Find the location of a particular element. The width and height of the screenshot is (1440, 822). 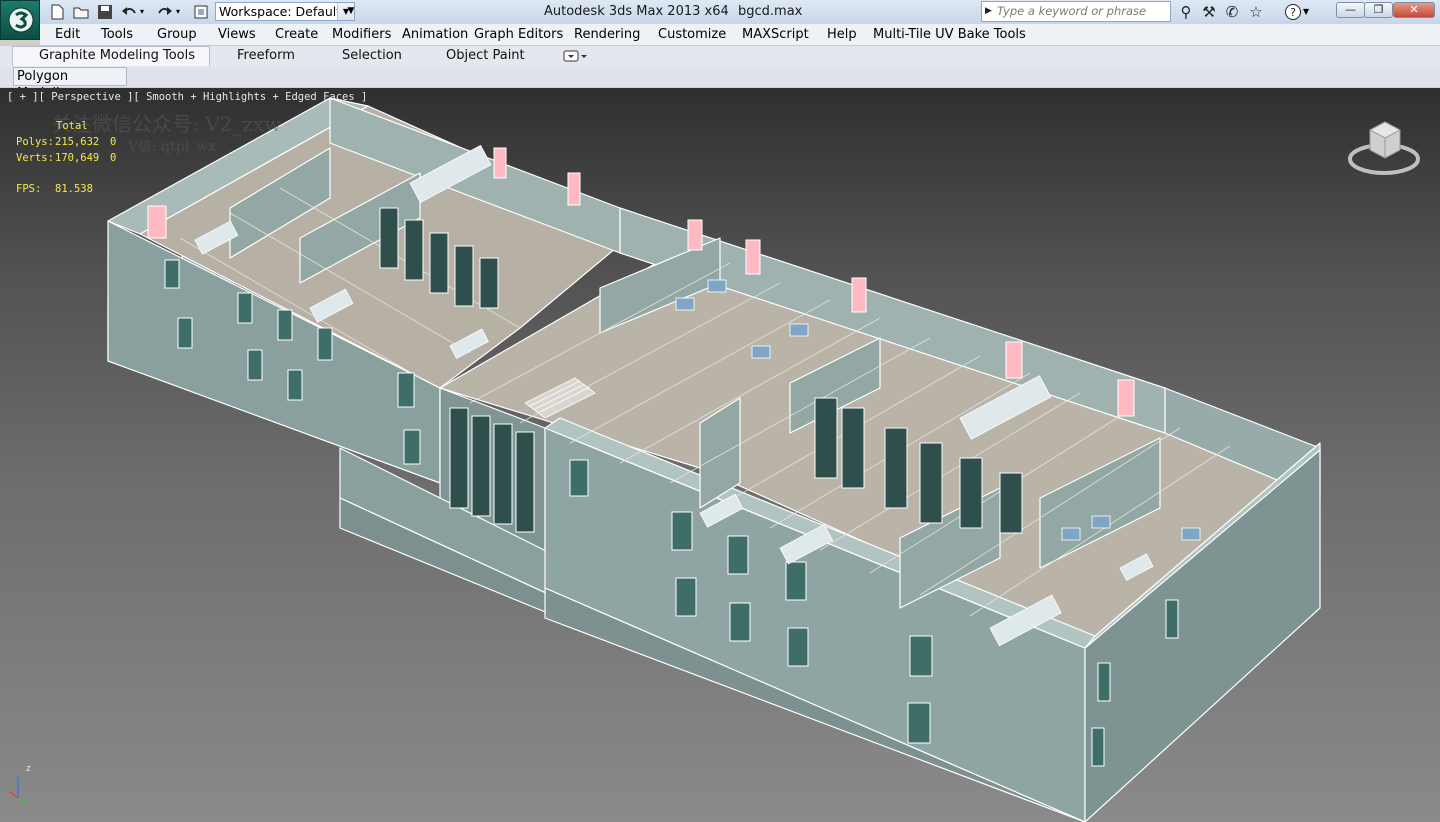

open-file-icon is located at coordinates (81, 12).